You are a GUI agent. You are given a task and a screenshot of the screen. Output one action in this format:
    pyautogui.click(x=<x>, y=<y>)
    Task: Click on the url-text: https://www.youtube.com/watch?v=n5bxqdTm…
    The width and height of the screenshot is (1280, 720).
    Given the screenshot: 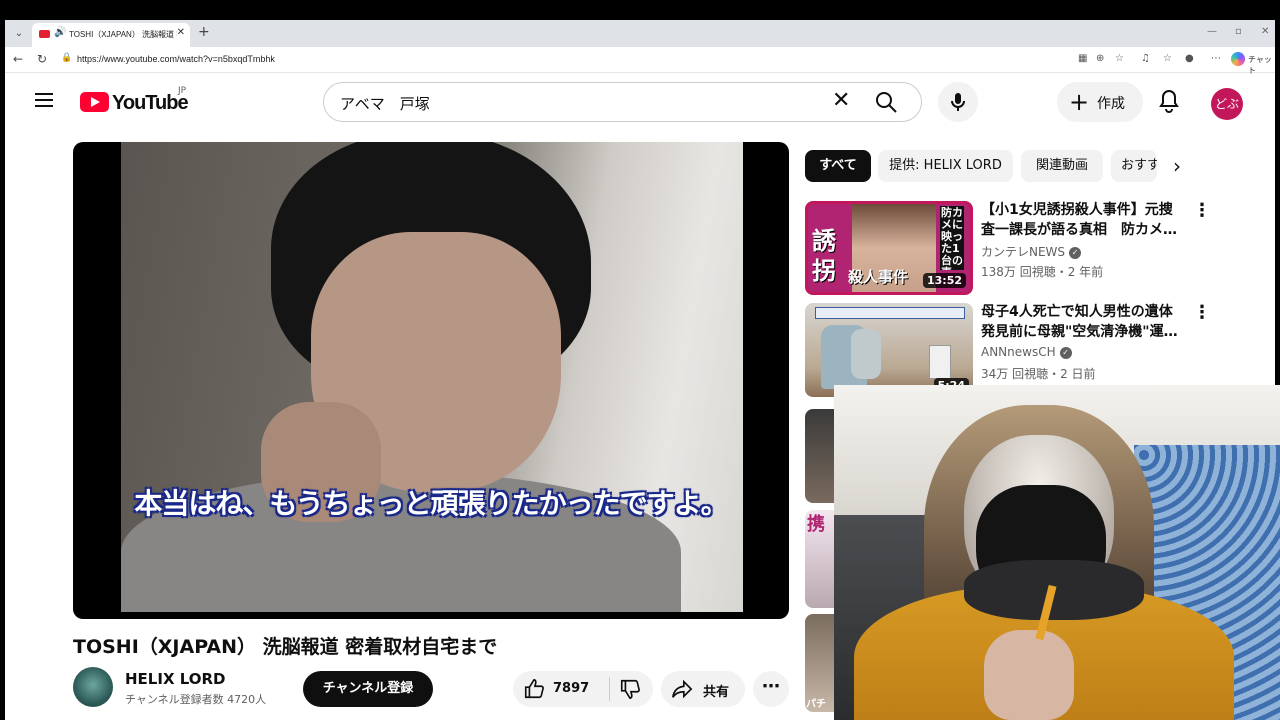 What is the action you would take?
    pyautogui.click(x=176, y=59)
    